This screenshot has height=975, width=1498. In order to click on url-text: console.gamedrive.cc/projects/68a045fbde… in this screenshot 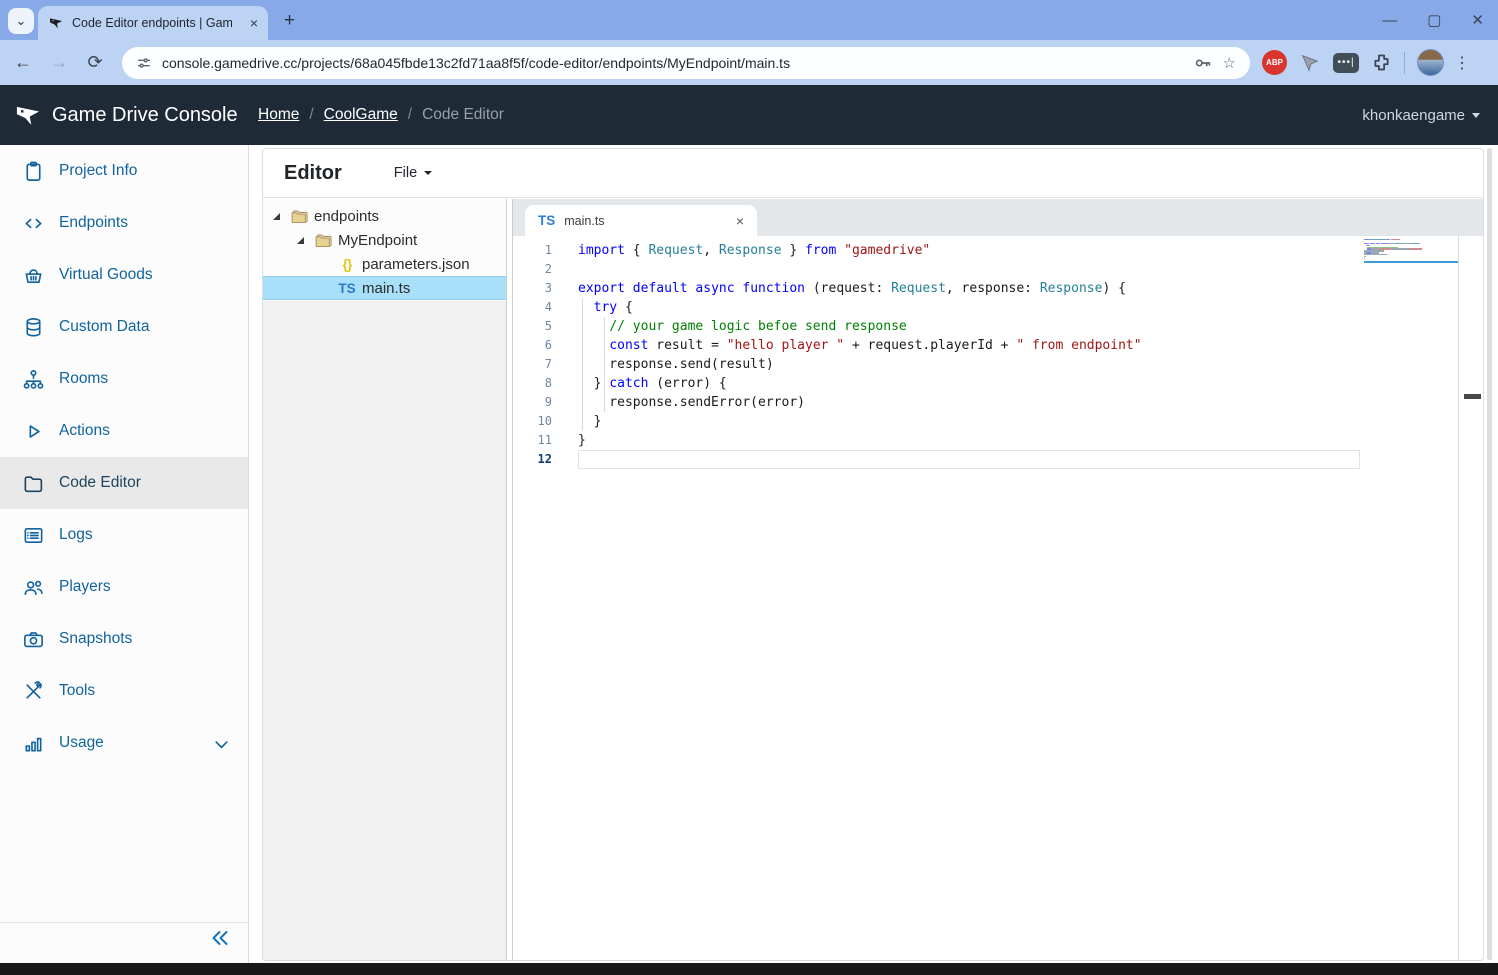, I will do `click(672, 63)`.